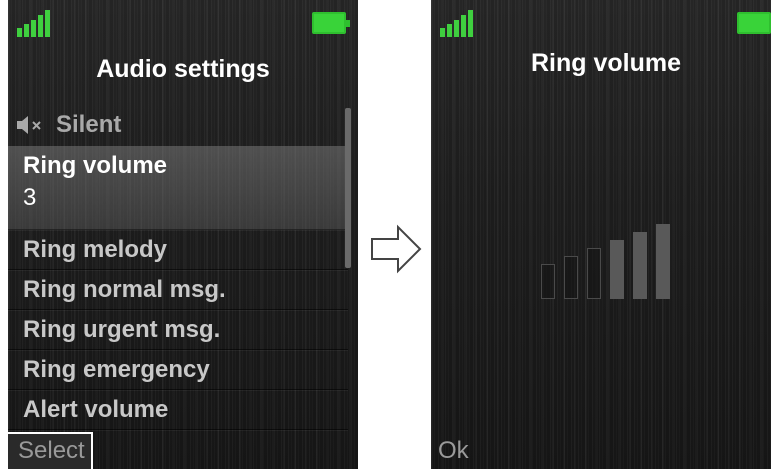  Describe the element at coordinates (331, 23) in the screenshot. I see `battery-full-icon` at that location.